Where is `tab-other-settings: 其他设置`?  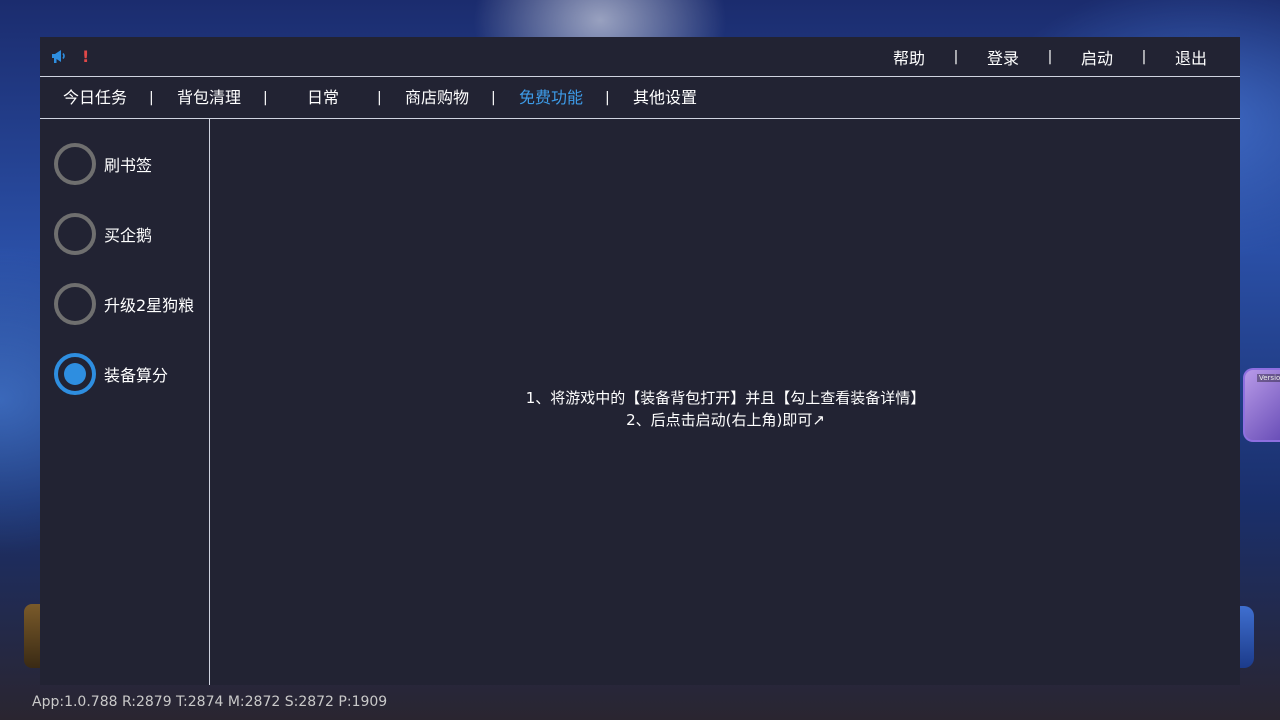
tab-other-settings: 其他设置 is located at coordinates (665, 98).